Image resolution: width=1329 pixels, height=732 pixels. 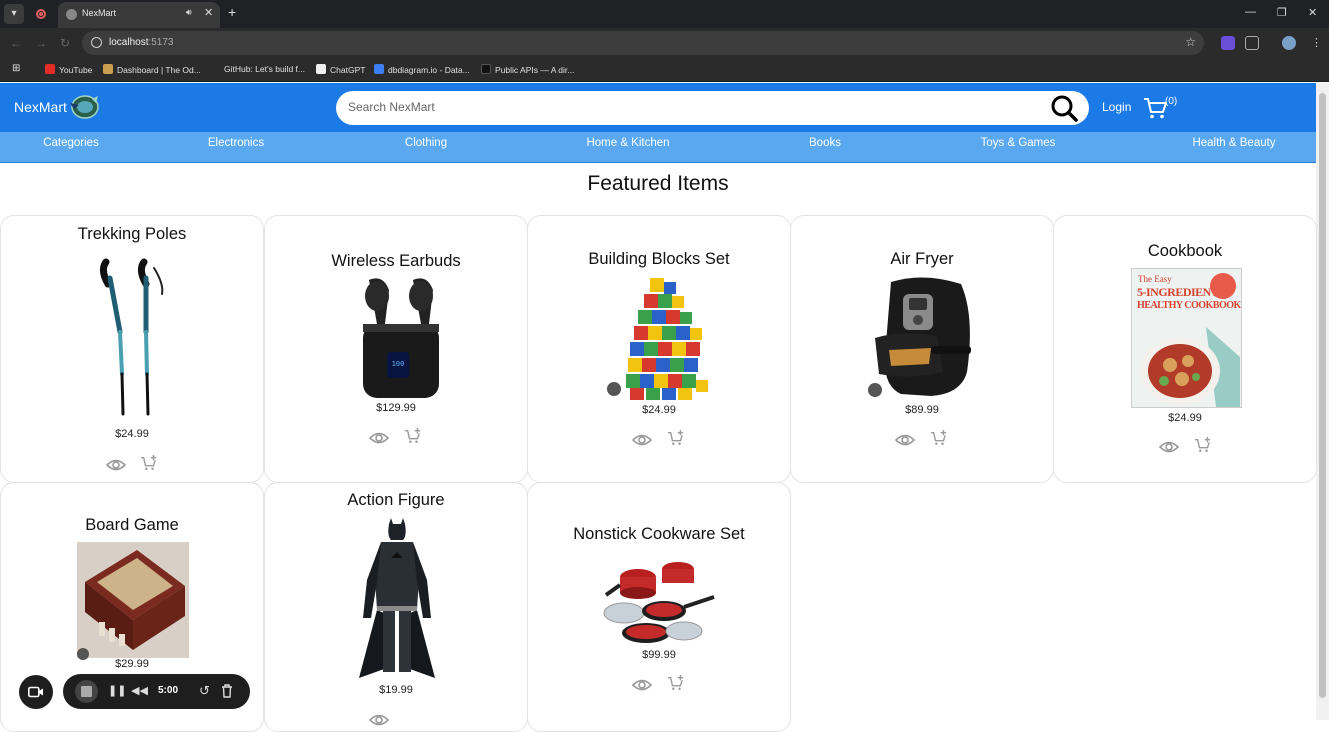 I want to click on product-card: Air Fryer $89.99, so click(x=922, y=349).